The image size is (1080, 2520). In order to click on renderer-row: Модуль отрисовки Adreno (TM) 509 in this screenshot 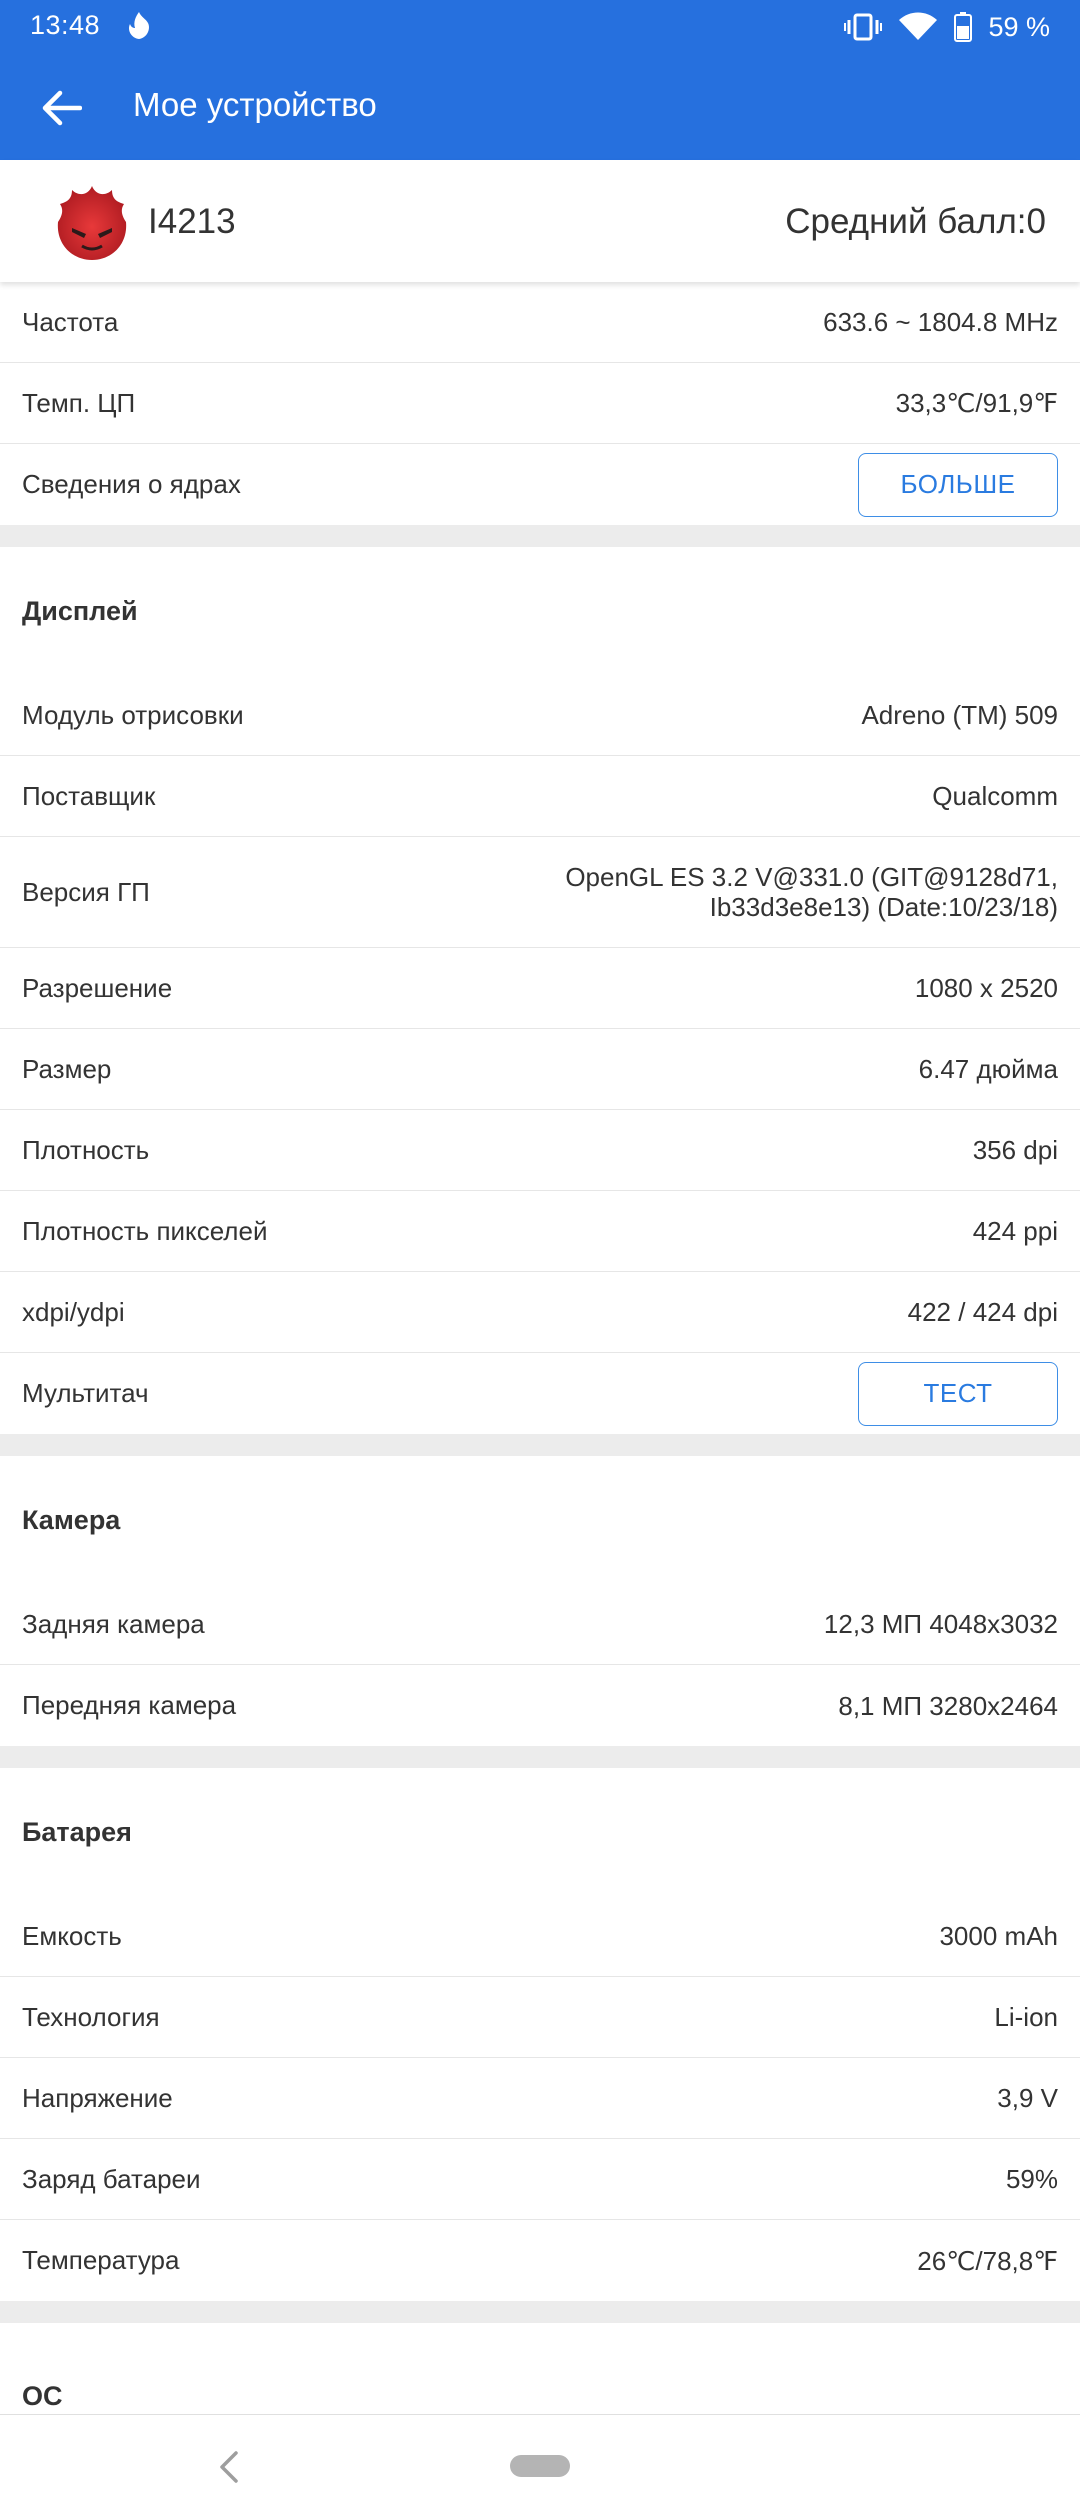, I will do `click(540, 715)`.